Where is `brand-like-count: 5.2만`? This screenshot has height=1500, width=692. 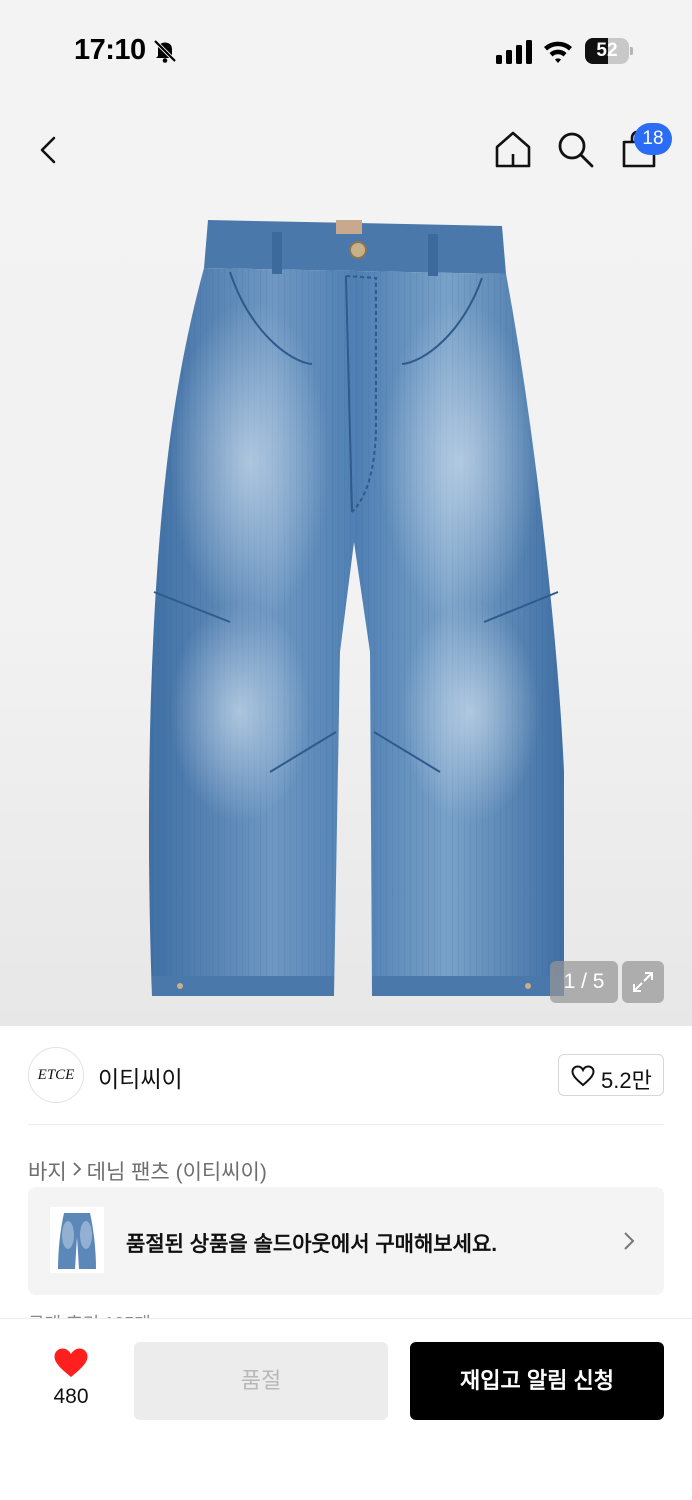 brand-like-count: 5.2만 is located at coordinates (626, 1080).